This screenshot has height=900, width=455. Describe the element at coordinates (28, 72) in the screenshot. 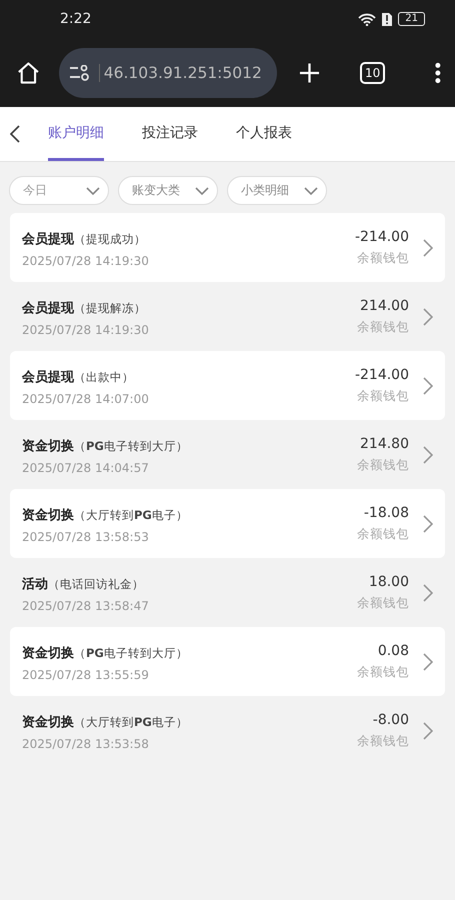

I see `home-icon` at that location.